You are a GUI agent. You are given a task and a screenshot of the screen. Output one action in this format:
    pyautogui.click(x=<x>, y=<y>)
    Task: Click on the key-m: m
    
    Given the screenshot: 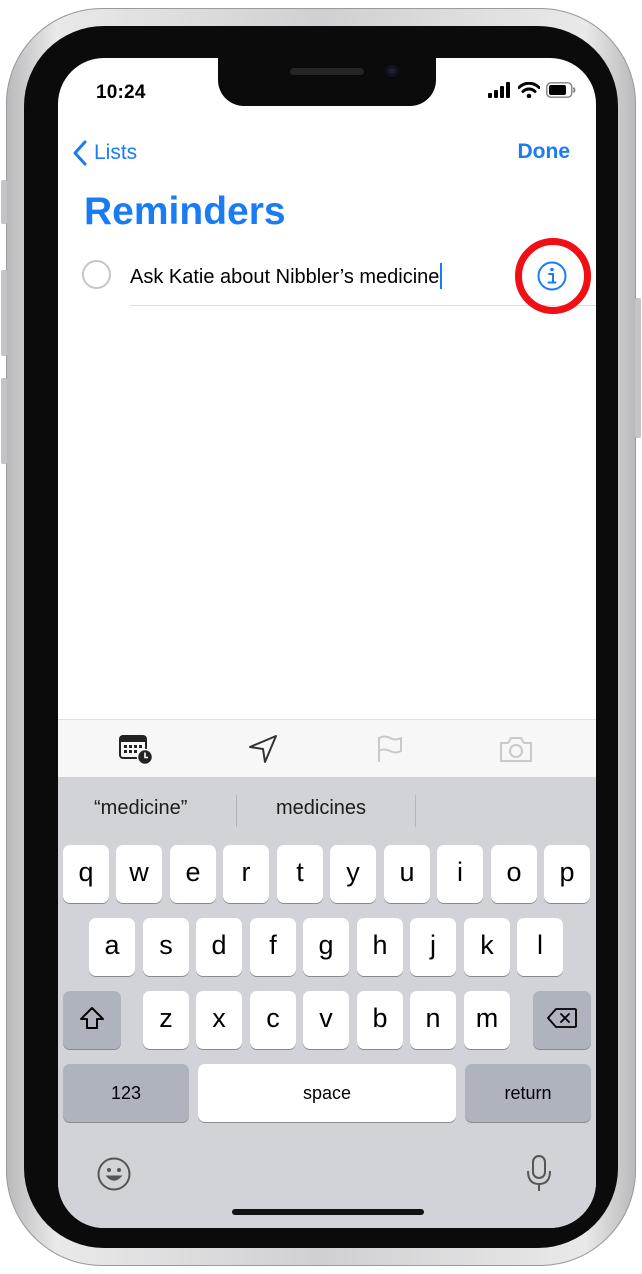 What is the action you would take?
    pyautogui.click(x=487, y=1020)
    